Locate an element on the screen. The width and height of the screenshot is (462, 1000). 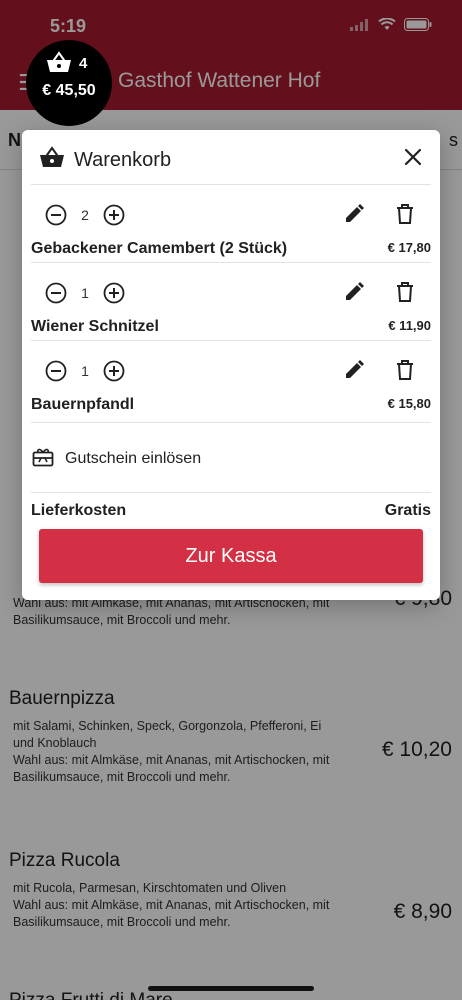
cart-total: € 45,50 is located at coordinates (69, 90).